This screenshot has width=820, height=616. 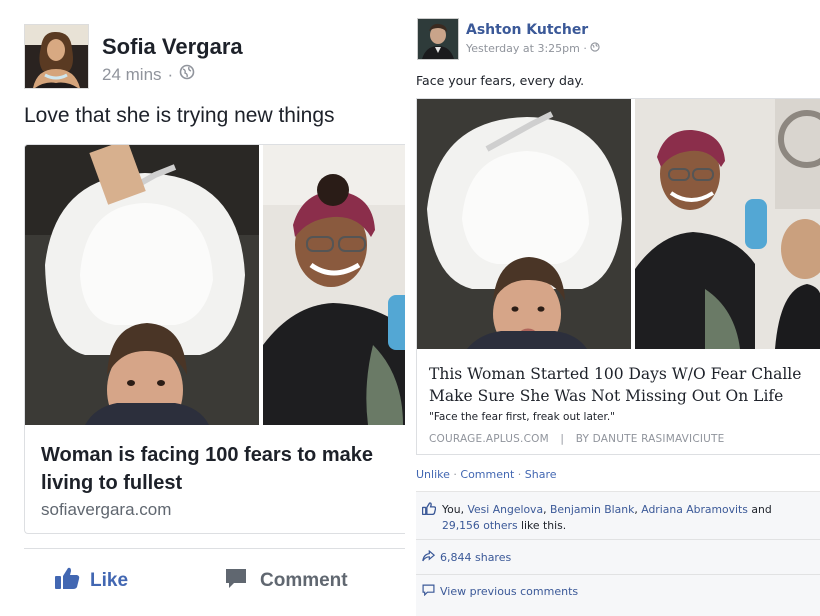 I want to click on comment-link: Comment, so click(x=487, y=474).